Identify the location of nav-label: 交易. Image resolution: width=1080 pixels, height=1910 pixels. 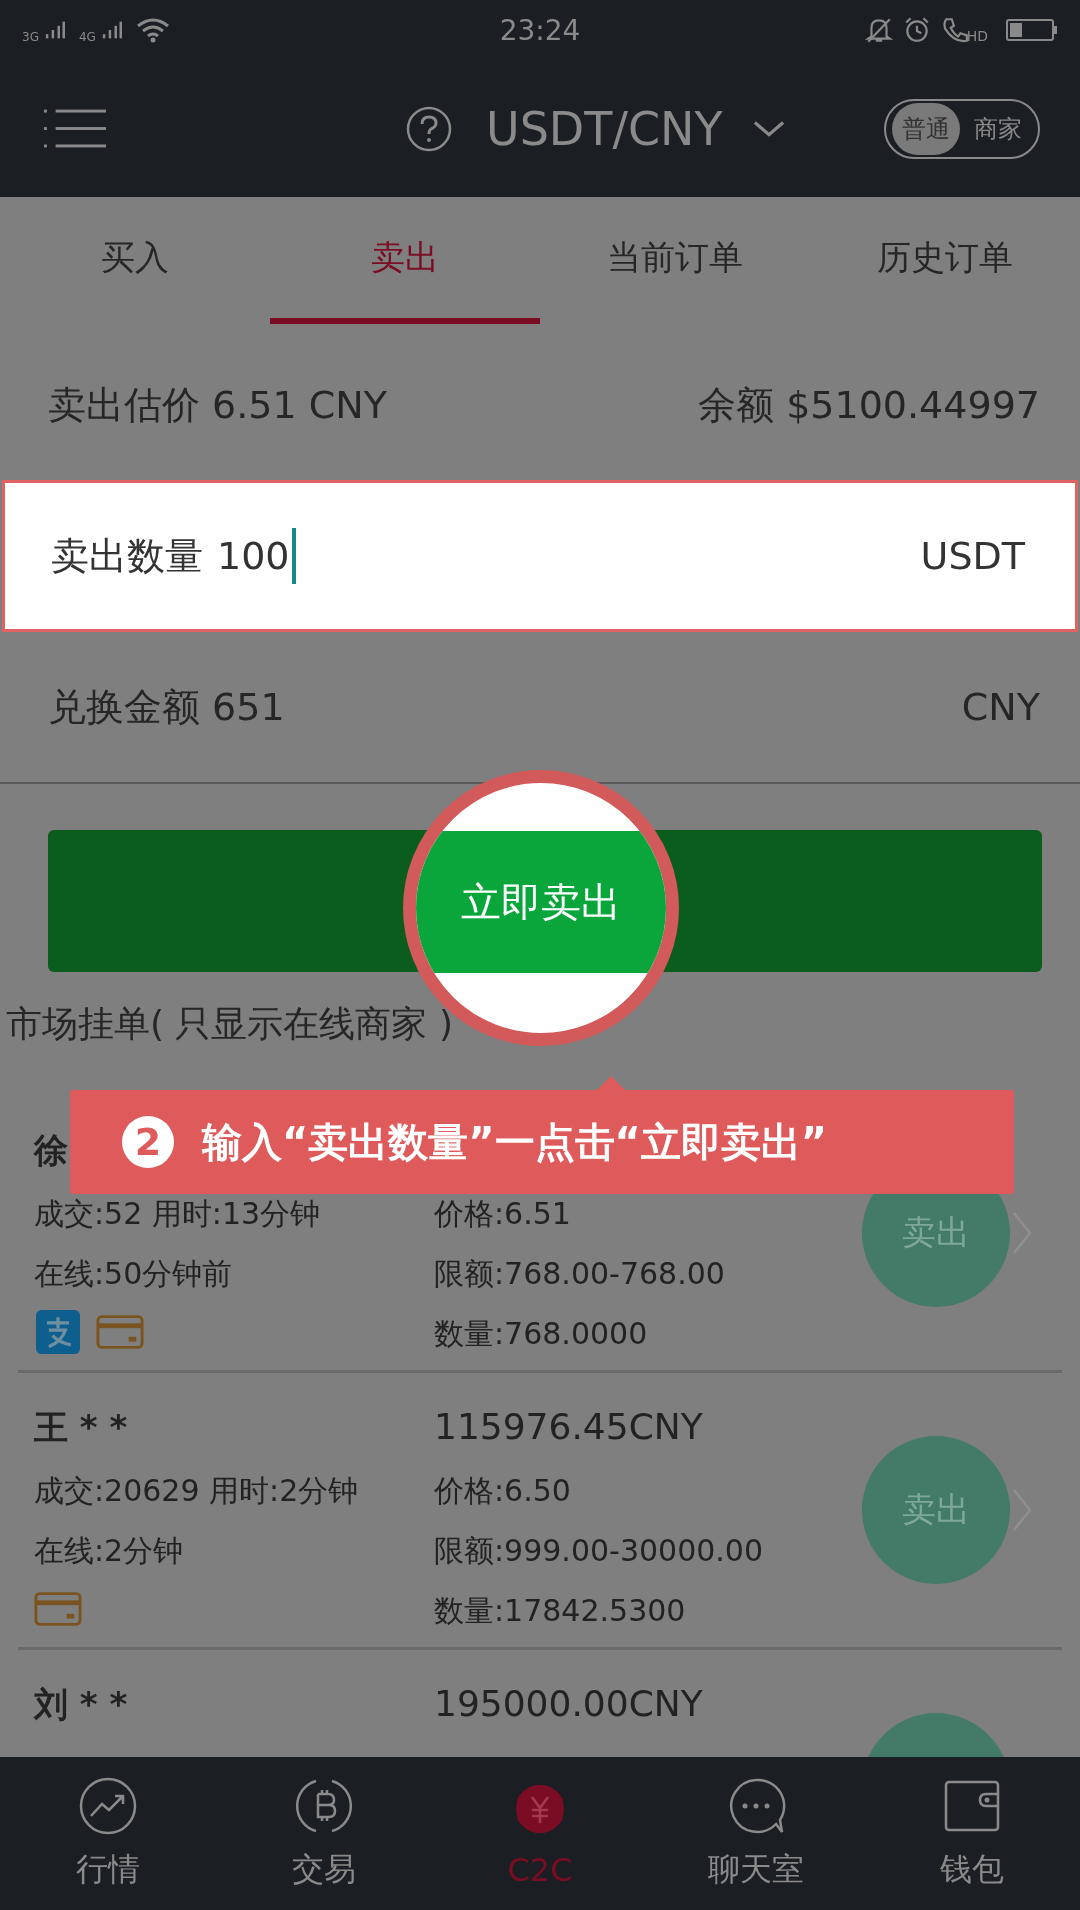
(324, 1869).